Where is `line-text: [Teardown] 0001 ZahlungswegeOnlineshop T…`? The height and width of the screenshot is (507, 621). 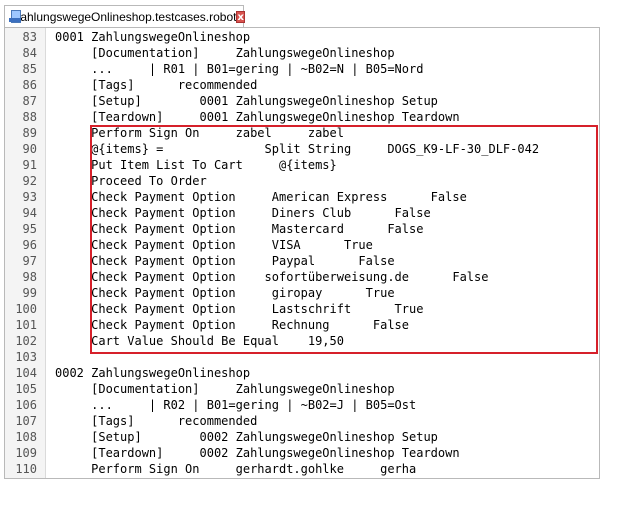 line-text: [Teardown] 0001 ZahlungswegeOnlineshop T… is located at coordinates (257, 117).